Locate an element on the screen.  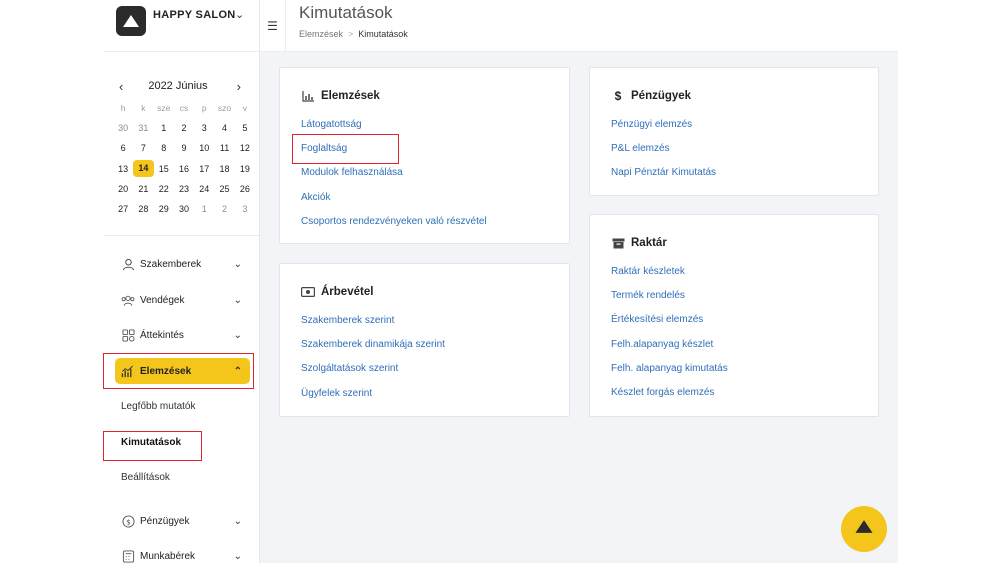
coin-icon: $ is located at coordinates (128, 521).